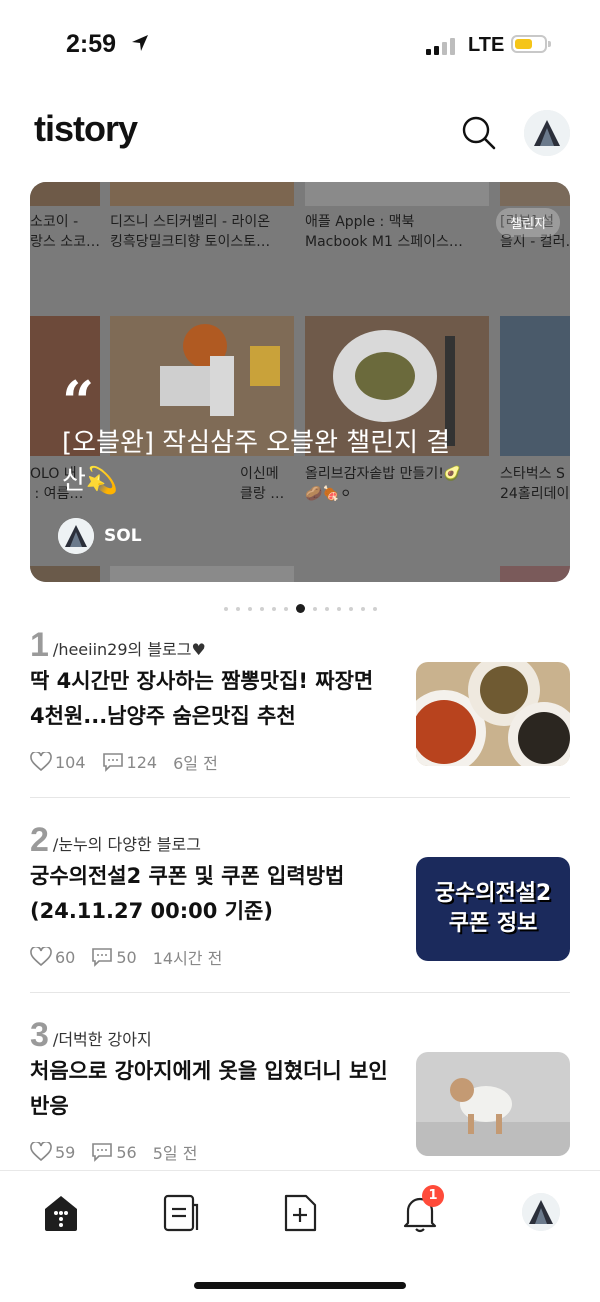 The image size is (600, 1302). What do you see at coordinates (142, 762) in the screenshot?
I see `comment-count: 124` at bounding box center [142, 762].